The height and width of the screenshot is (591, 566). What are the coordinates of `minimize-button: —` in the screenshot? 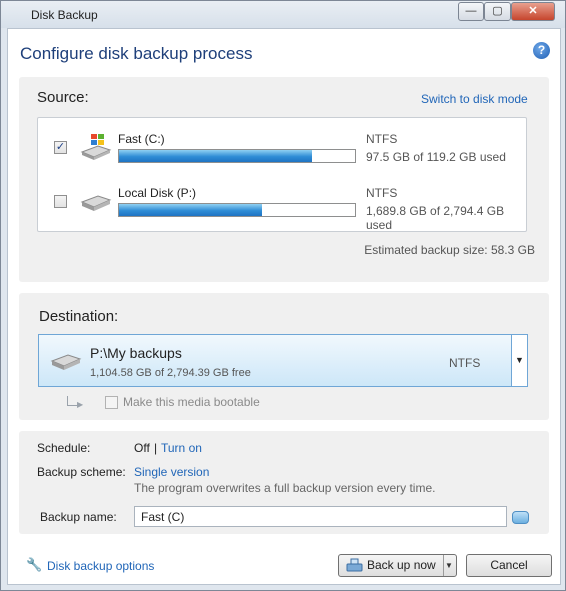 It's located at (471, 11).